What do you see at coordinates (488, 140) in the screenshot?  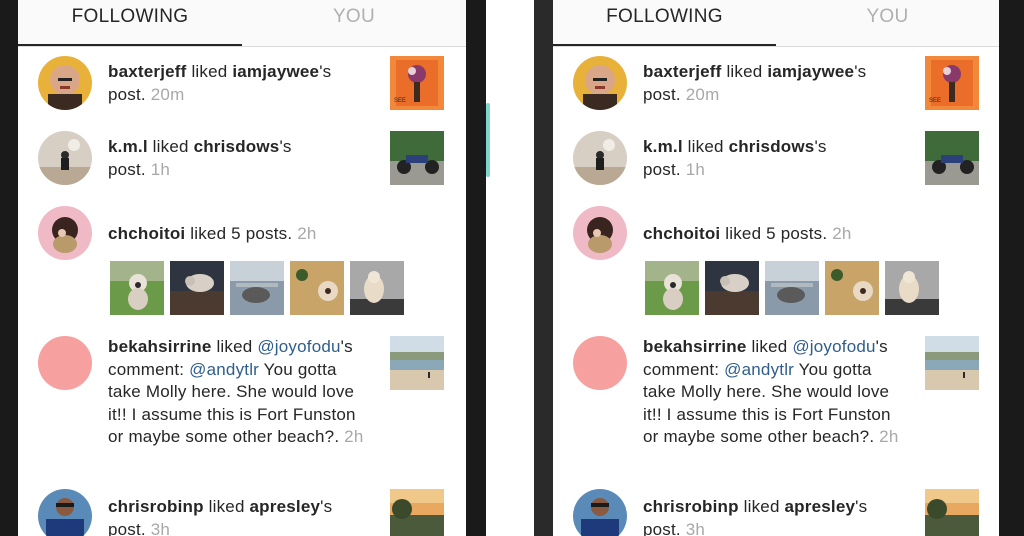 I see `side-button-accent` at bounding box center [488, 140].